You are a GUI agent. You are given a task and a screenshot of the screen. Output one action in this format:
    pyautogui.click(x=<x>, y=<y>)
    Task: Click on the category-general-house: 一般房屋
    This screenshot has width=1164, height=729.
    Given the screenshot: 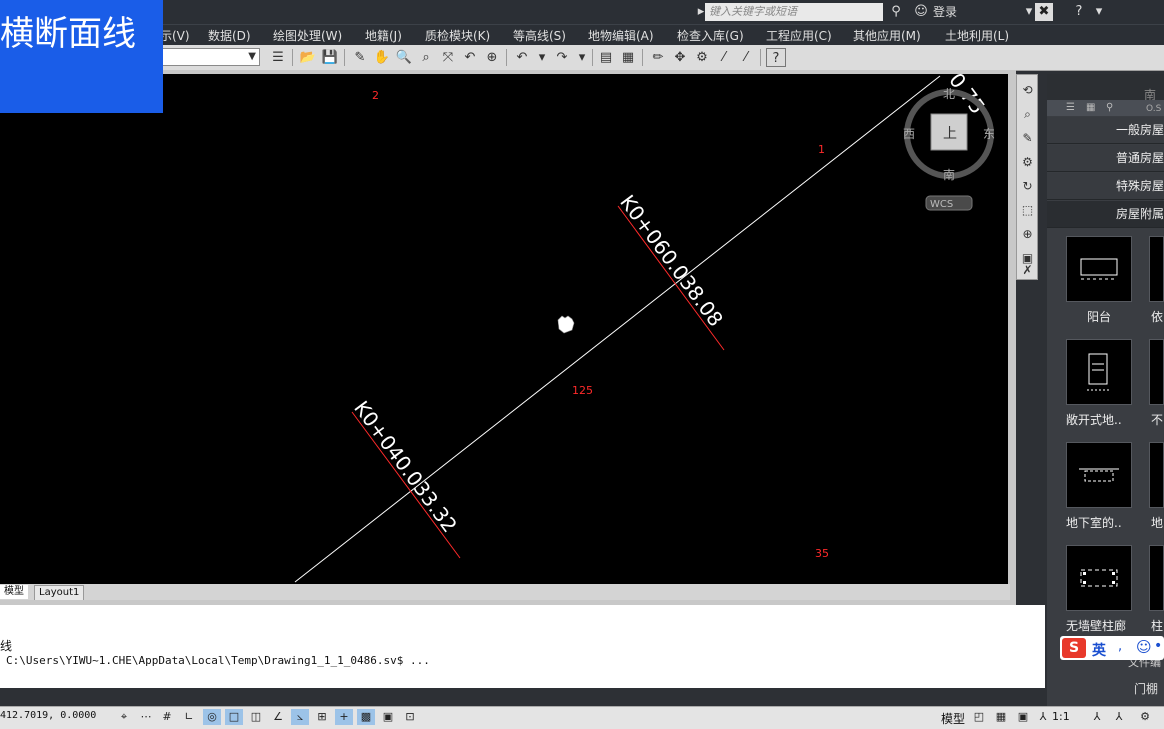 What is the action you would take?
    pyautogui.click(x=1105, y=130)
    